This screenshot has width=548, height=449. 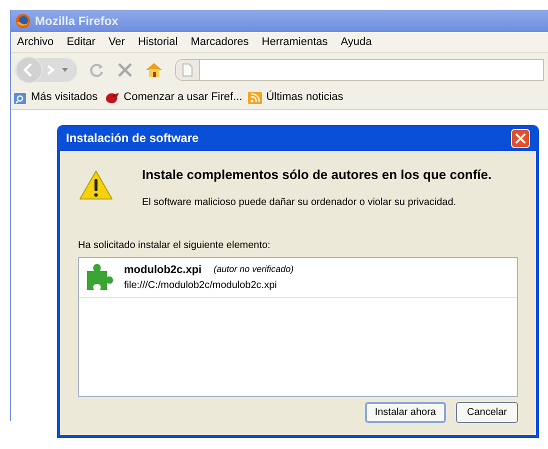 I want to click on warning-icon, so click(x=96, y=185).